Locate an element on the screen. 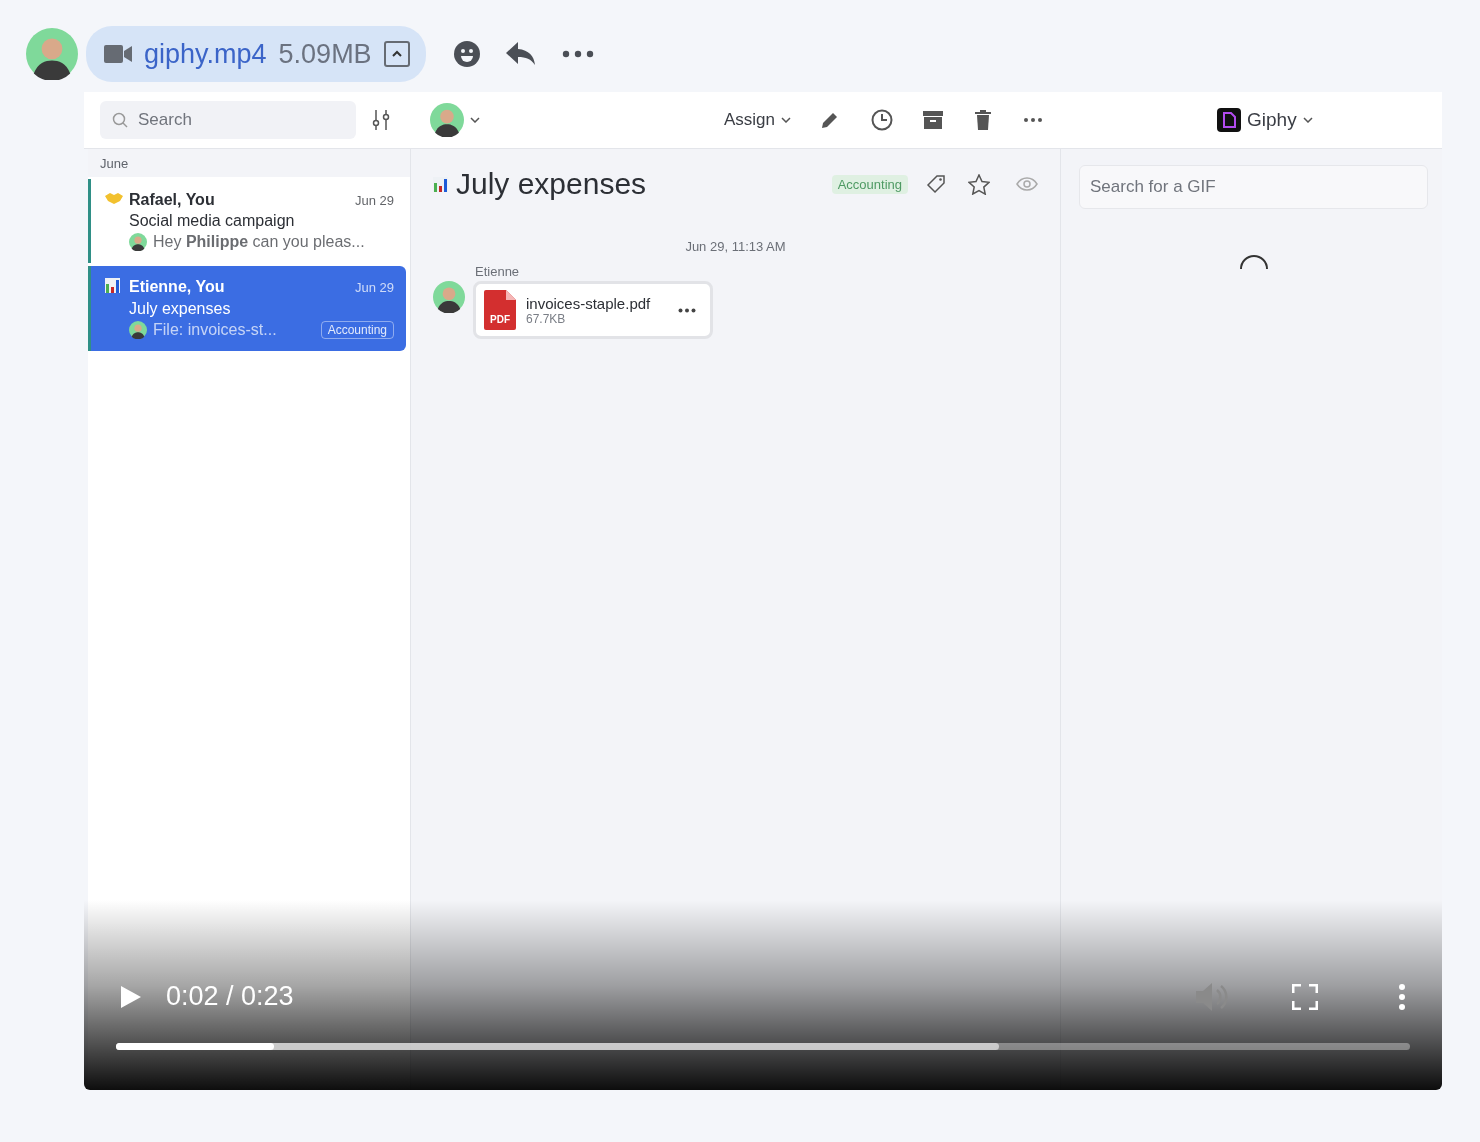 The image size is (1480, 1142). video-camera-icon is located at coordinates (118, 54).